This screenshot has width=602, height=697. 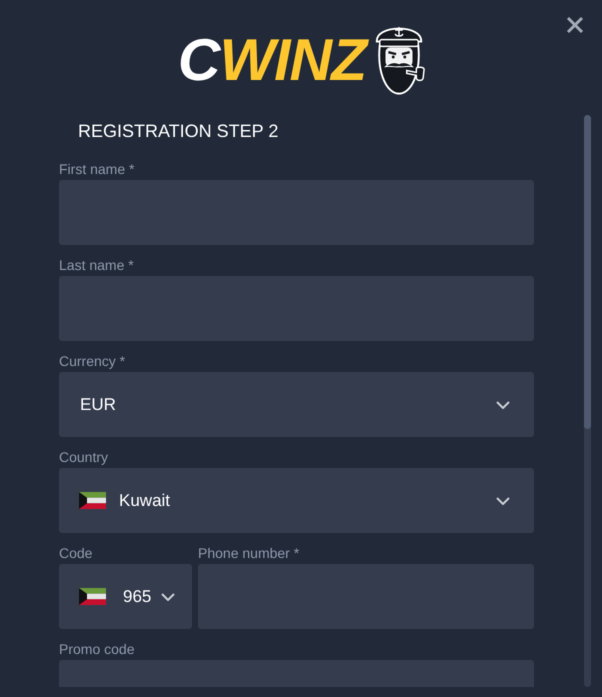 What do you see at coordinates (76, 553) in the screenshot?
I see `field-label: Code` at bounding box center [76, 553].